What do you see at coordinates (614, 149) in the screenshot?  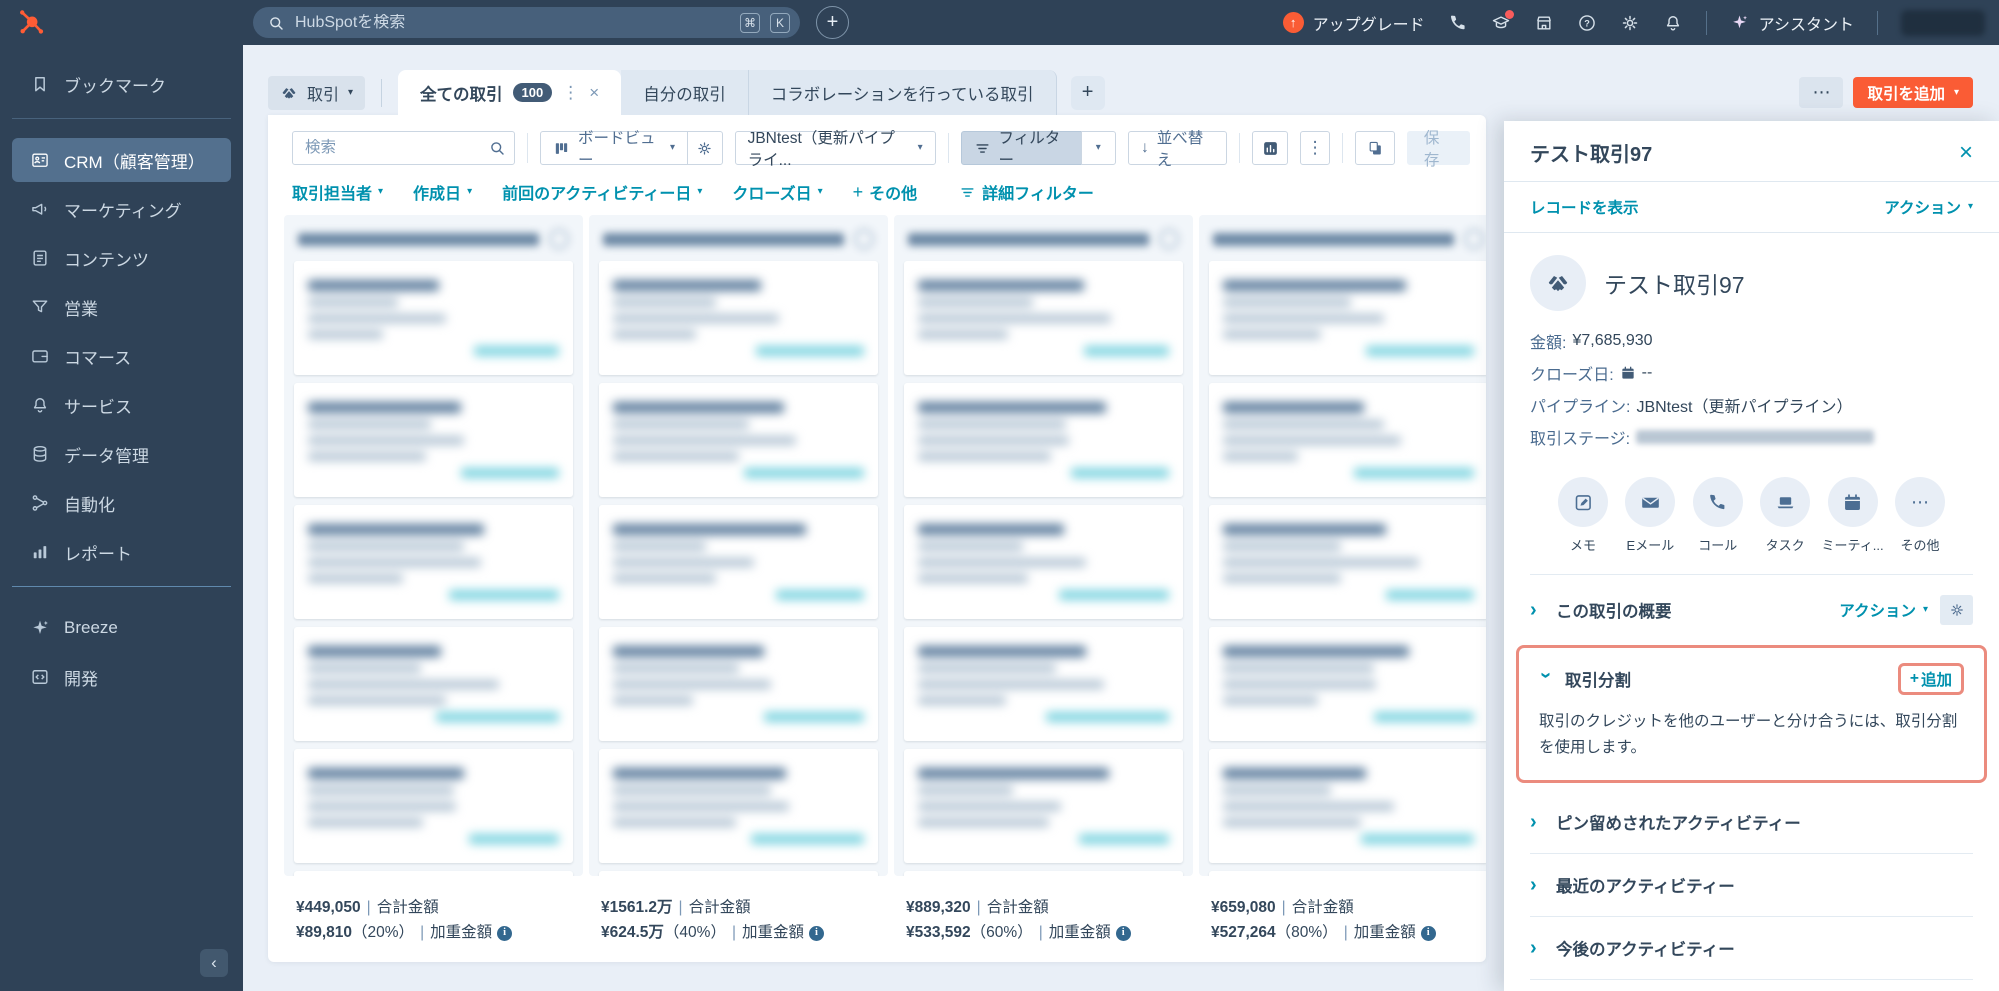 I see `view-type-dropdown: ボードビュー ▾` at bounding box center [614, 149].